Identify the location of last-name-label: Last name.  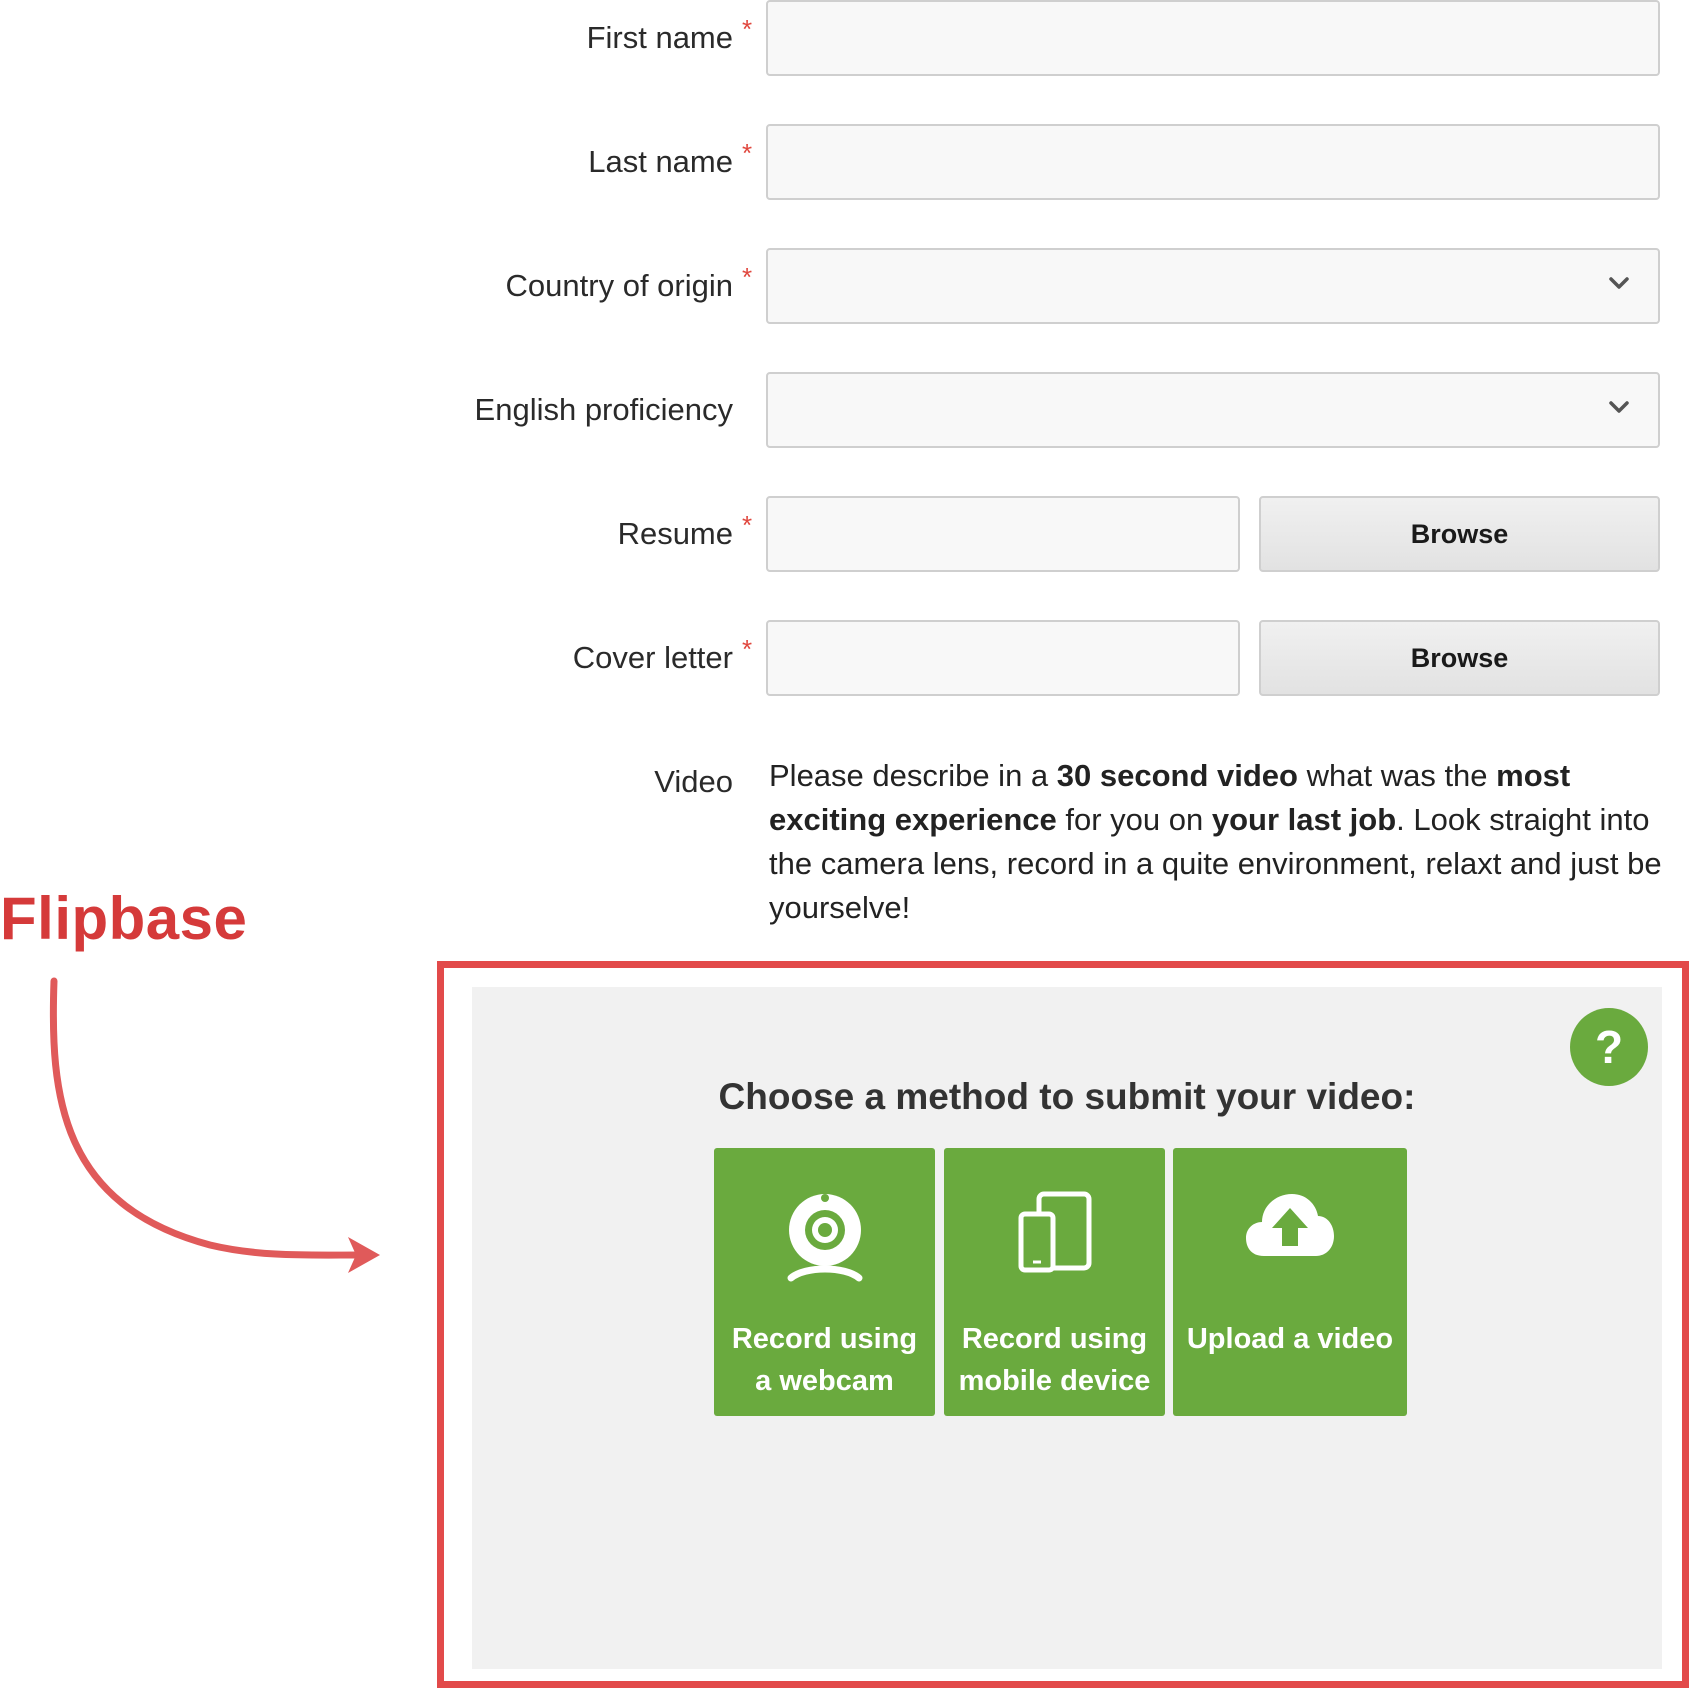
(660, 161).